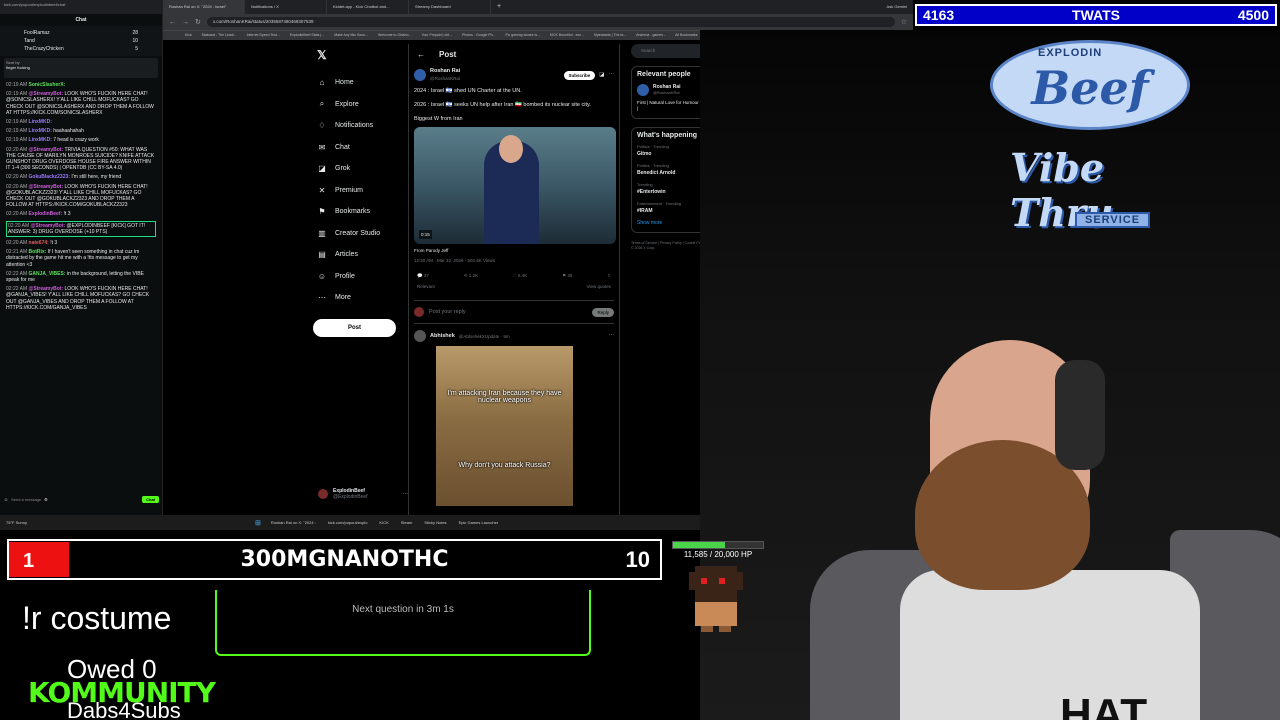 This screenshot has height=720, width=1280. Describe the element at coordinates (601, 75) in the screenshot. I see `grok-icon: ◪` at that location.